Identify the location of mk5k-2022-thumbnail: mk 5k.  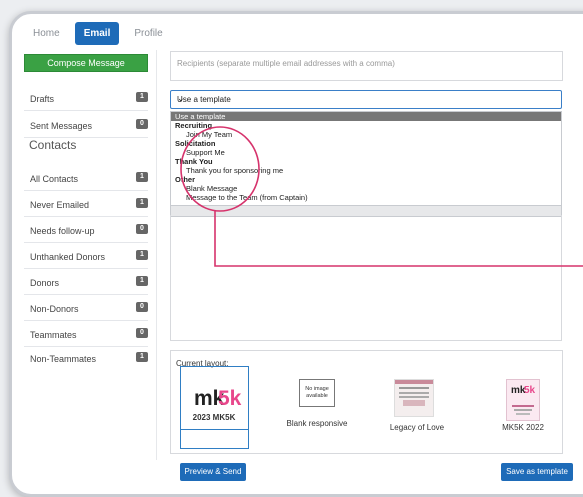
(523, 400).